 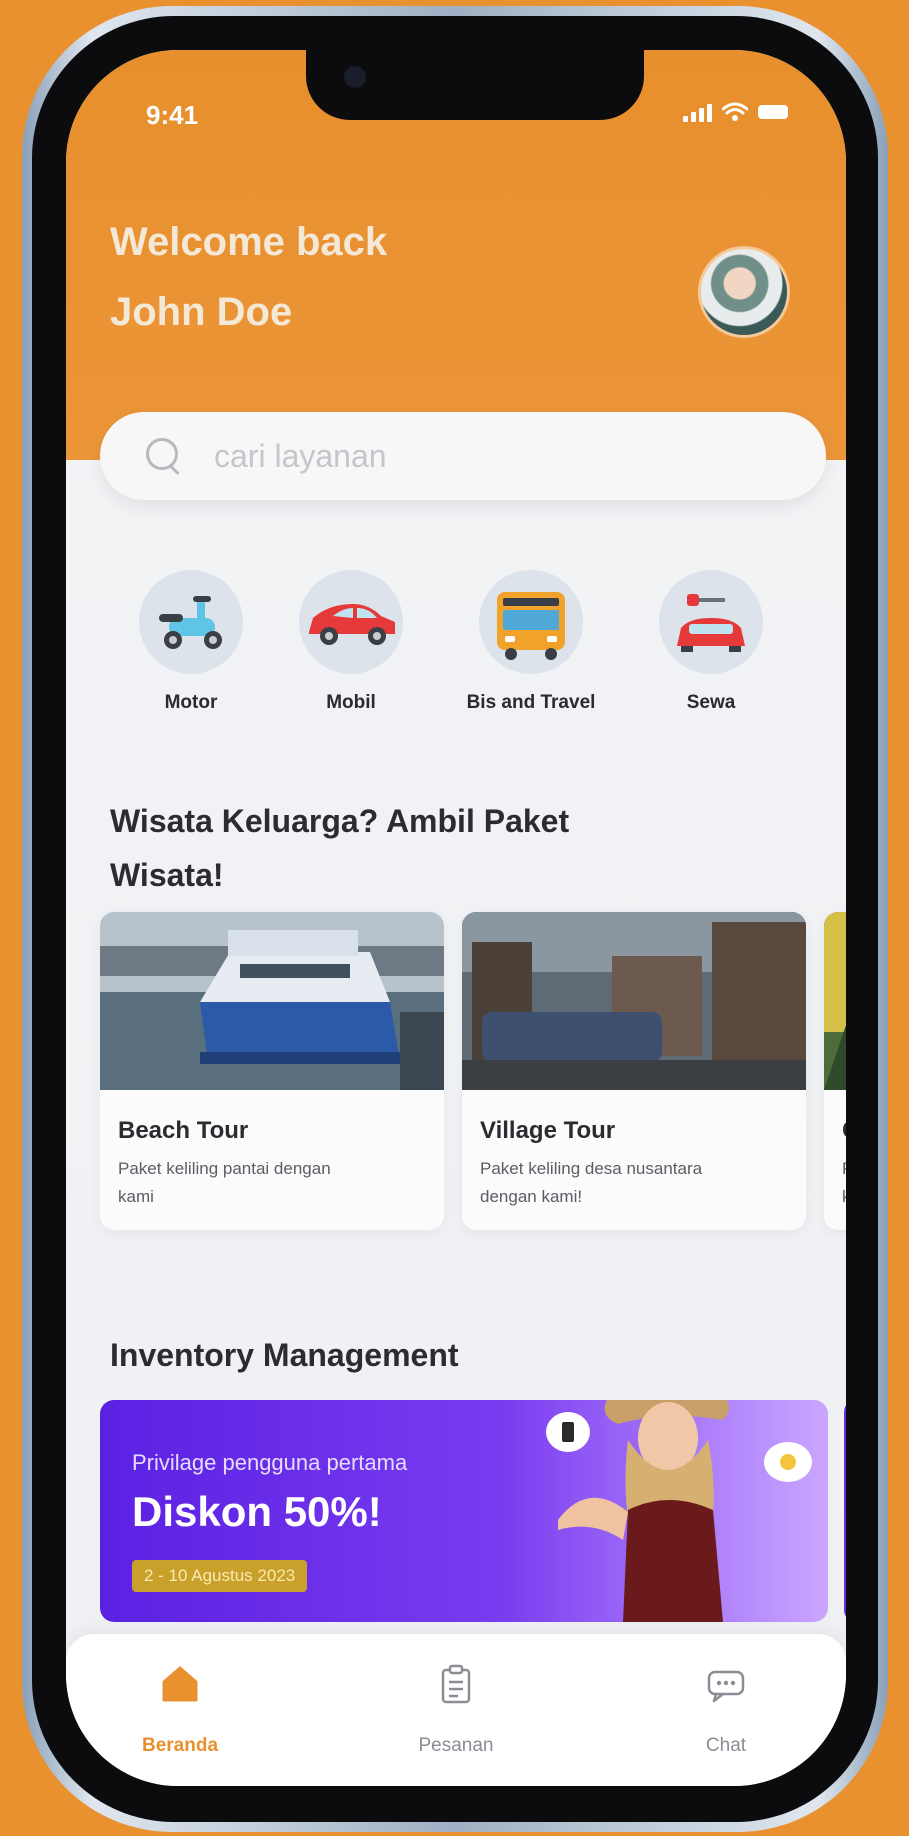 I want to click on category-label: Sewa, so click(x=711, y=702).